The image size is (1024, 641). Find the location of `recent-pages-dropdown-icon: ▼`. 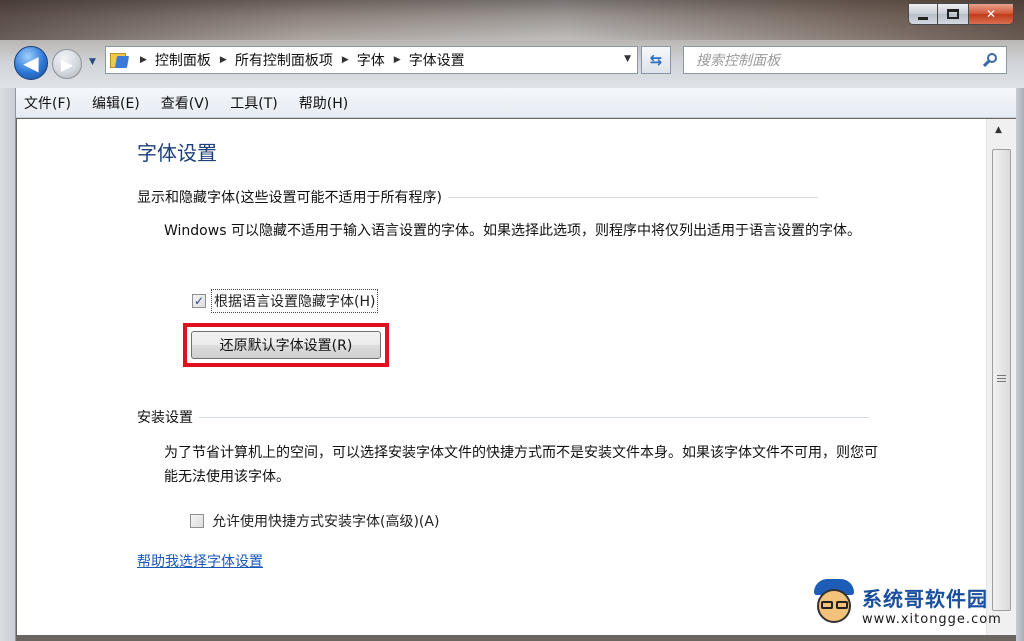

recent-pages-dropdown-icon: ▼ is located at coordinates (92, 62).